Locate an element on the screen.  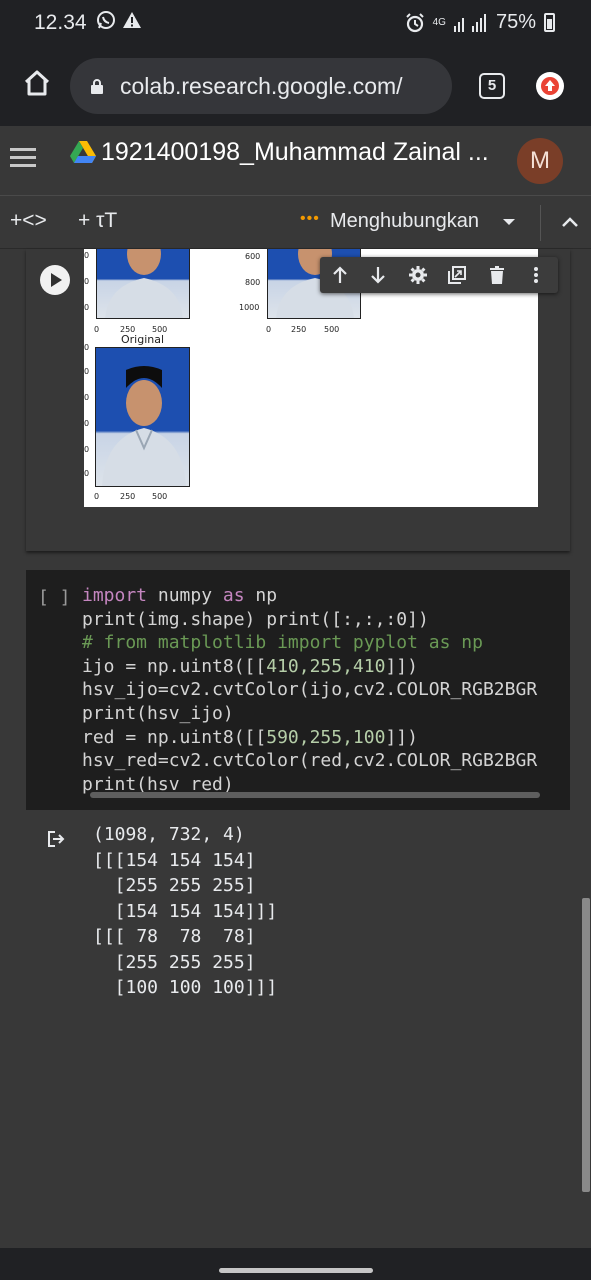
image-panel-original is located at coordinates (142, 417).